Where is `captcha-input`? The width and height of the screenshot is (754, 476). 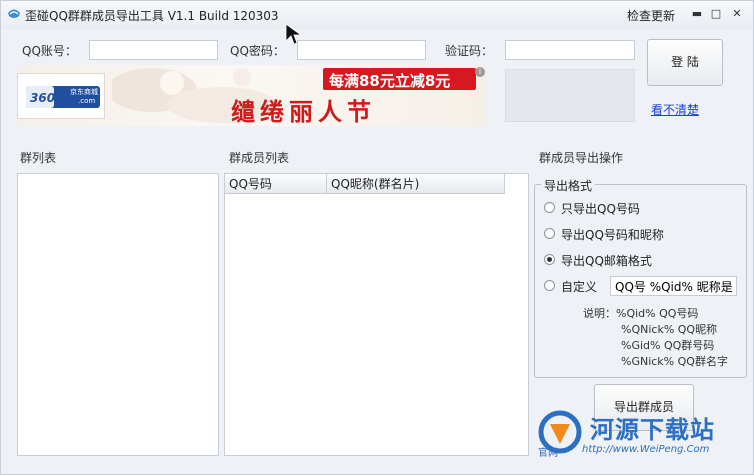 captcha-input is located at coordinates (570, 50).